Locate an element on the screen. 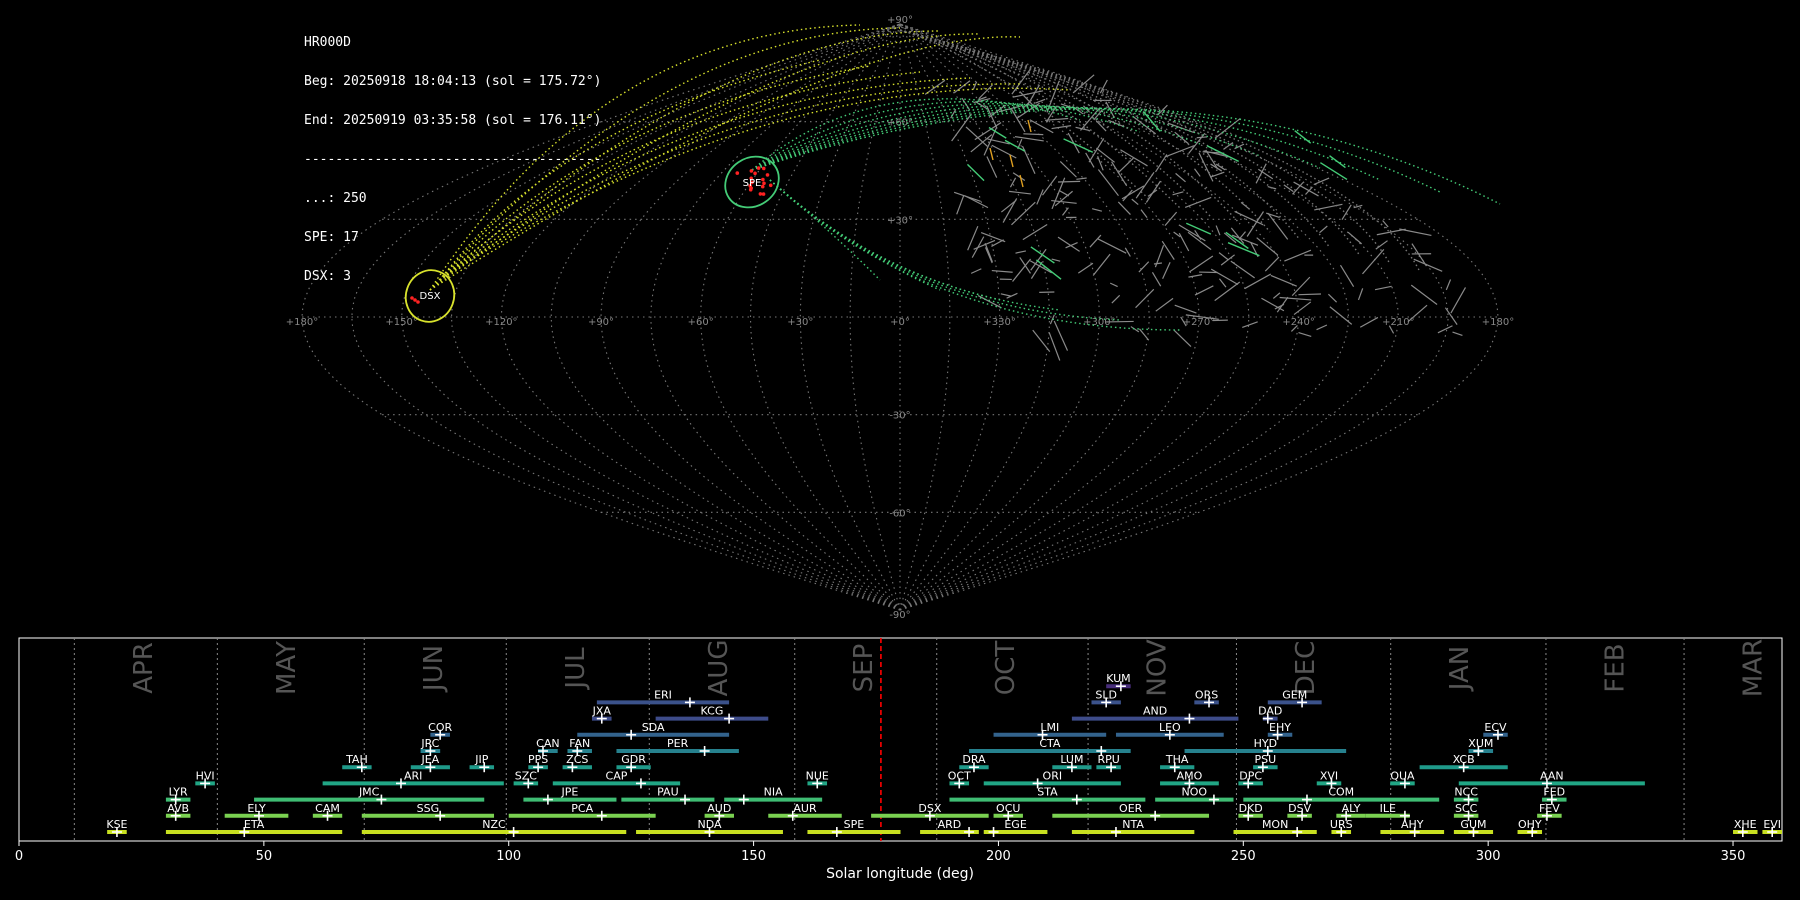  shower-label-pau: PAU is located at coordinates (668, 792).